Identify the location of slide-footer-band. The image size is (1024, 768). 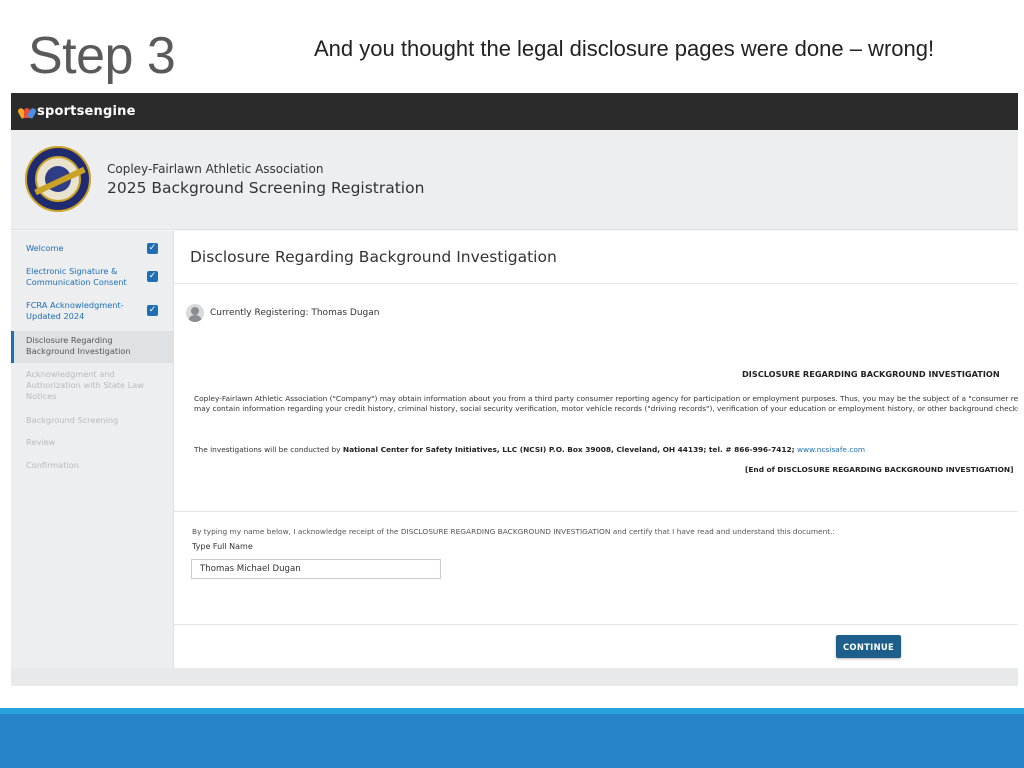
(512, 741).